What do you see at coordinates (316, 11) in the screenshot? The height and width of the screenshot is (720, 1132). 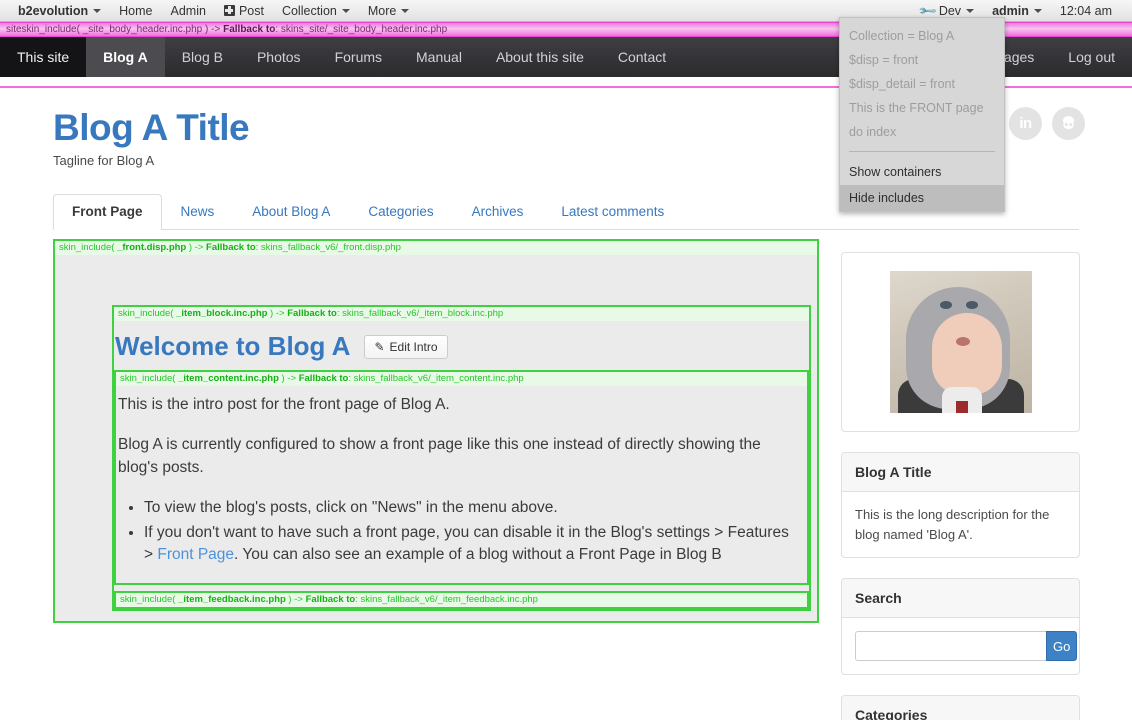 I see `evobar-item-collection: Collection` at bounding box center [316, 11].